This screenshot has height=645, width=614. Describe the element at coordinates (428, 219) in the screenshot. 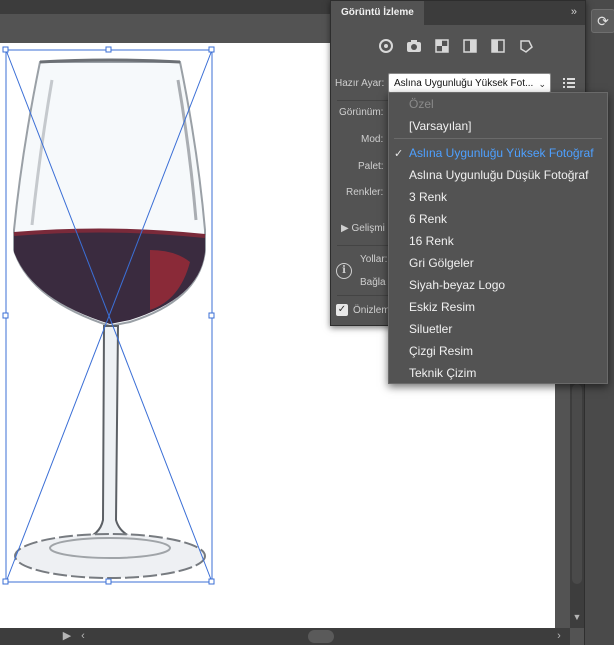

I see `menu-item-6-colors: 6 Renk` at that location.